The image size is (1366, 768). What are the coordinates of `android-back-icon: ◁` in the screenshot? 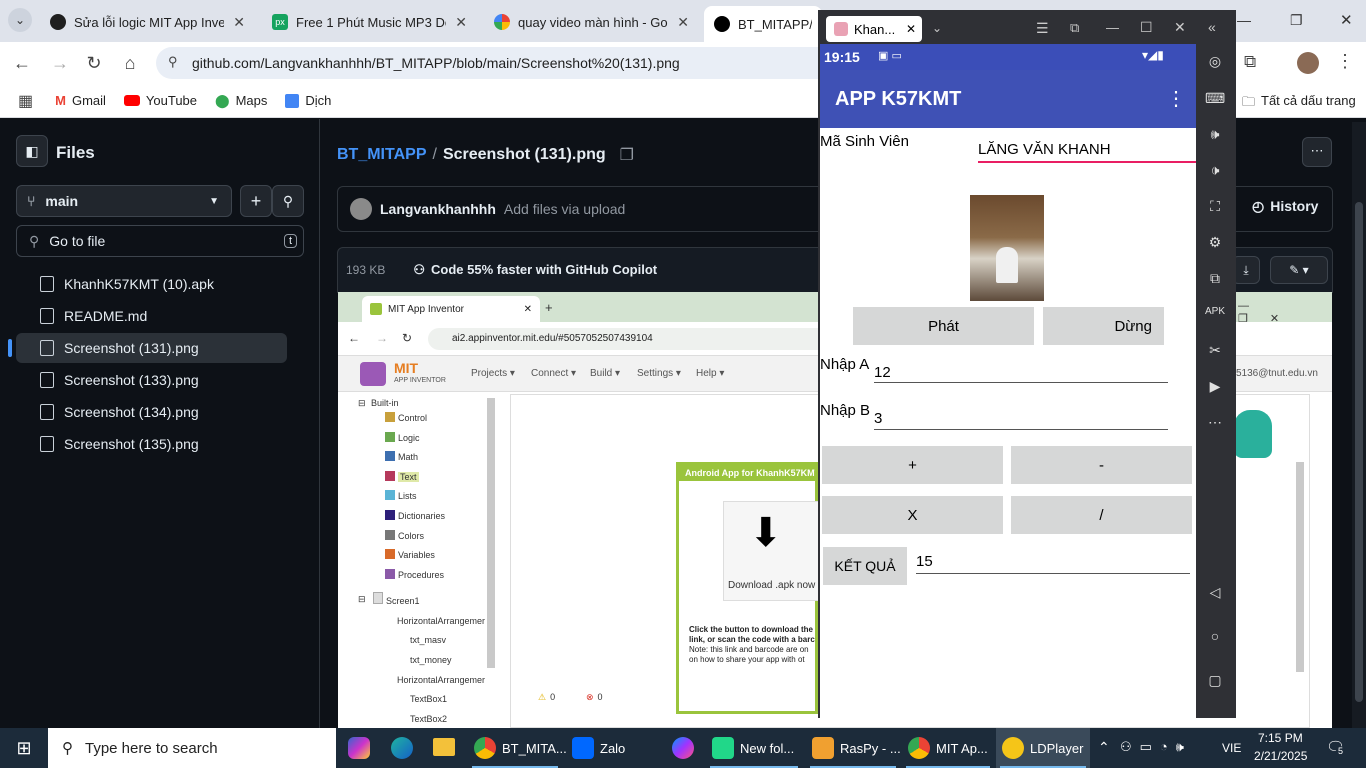 It's located at (1215, 594).